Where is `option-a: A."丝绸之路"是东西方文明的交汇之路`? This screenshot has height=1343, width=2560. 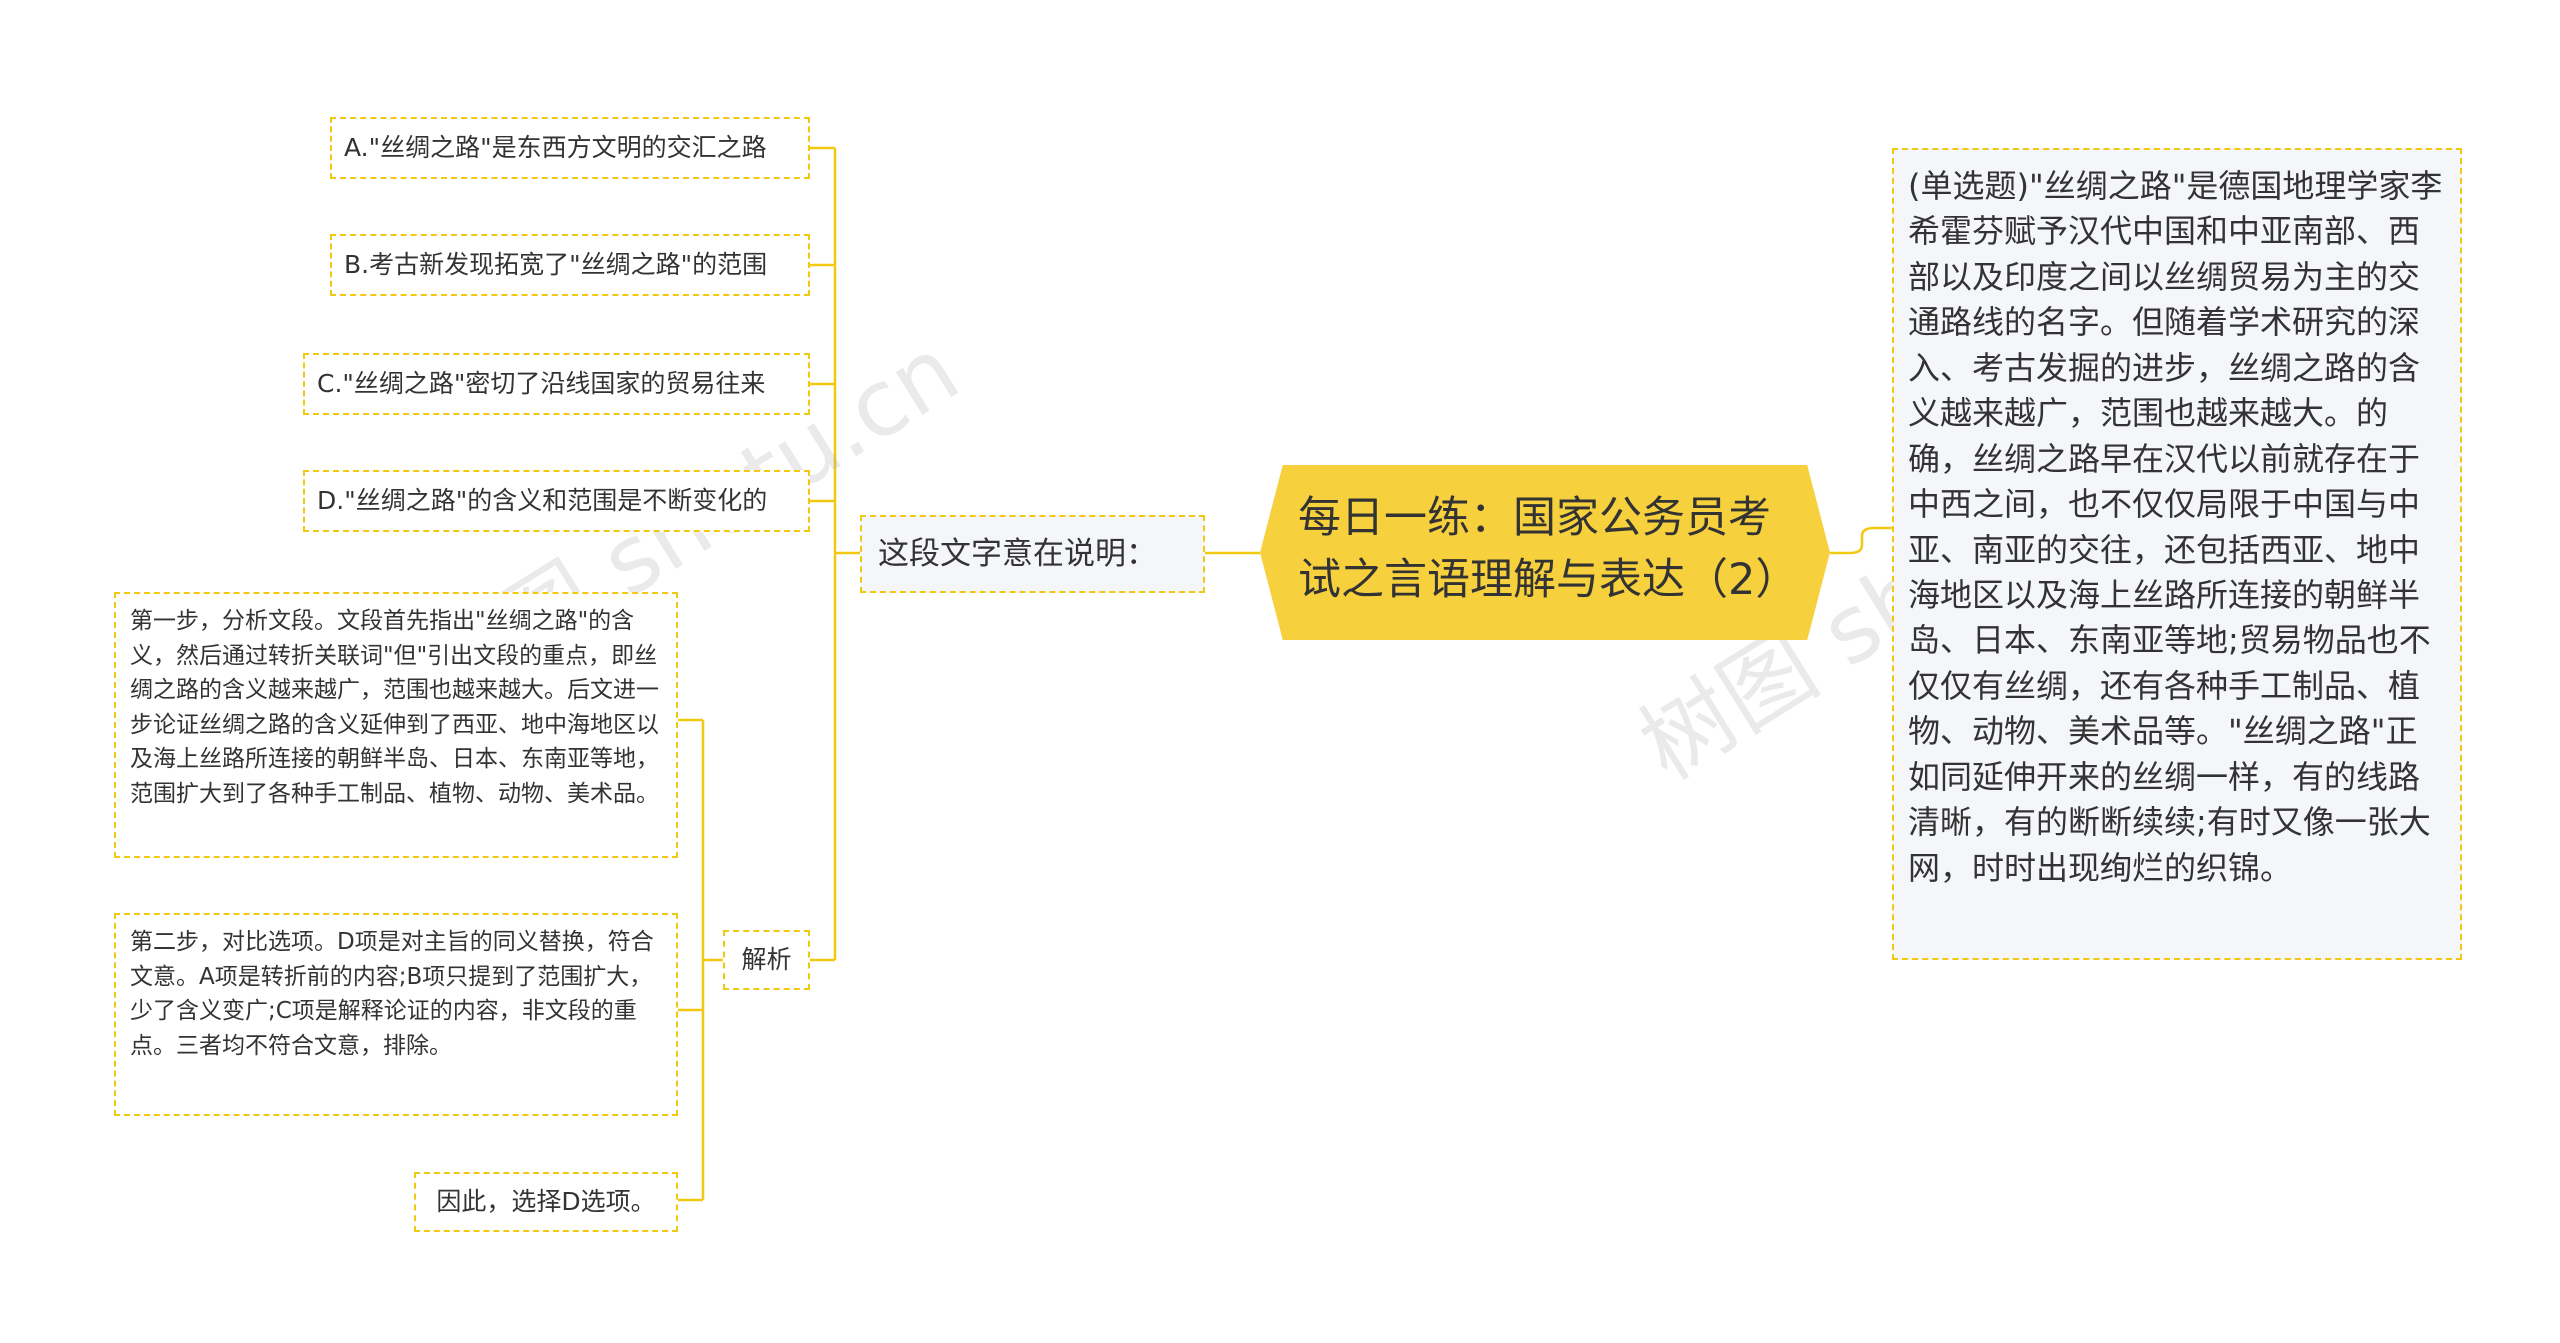
option-a: A."丝绸之路"是东西方文明的交汇之路 is located at coordinates (570, 148).